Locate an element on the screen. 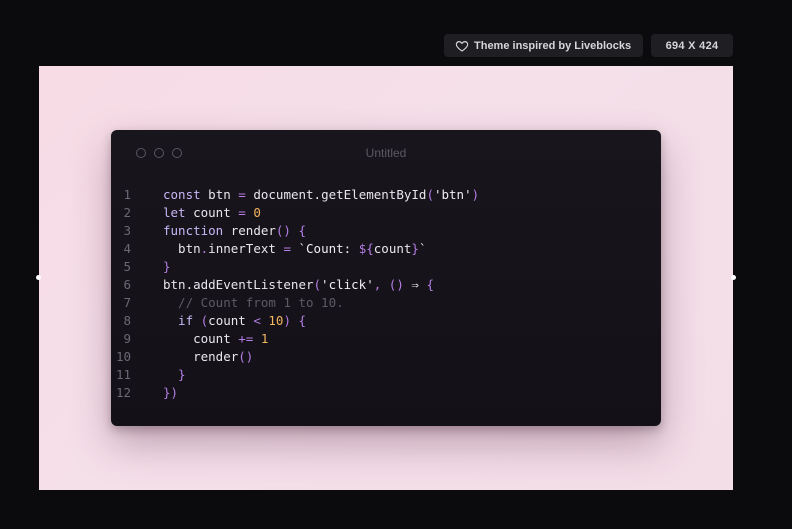 The image size is (792, 529). code-text: render() is located at coordinates (200, 357).